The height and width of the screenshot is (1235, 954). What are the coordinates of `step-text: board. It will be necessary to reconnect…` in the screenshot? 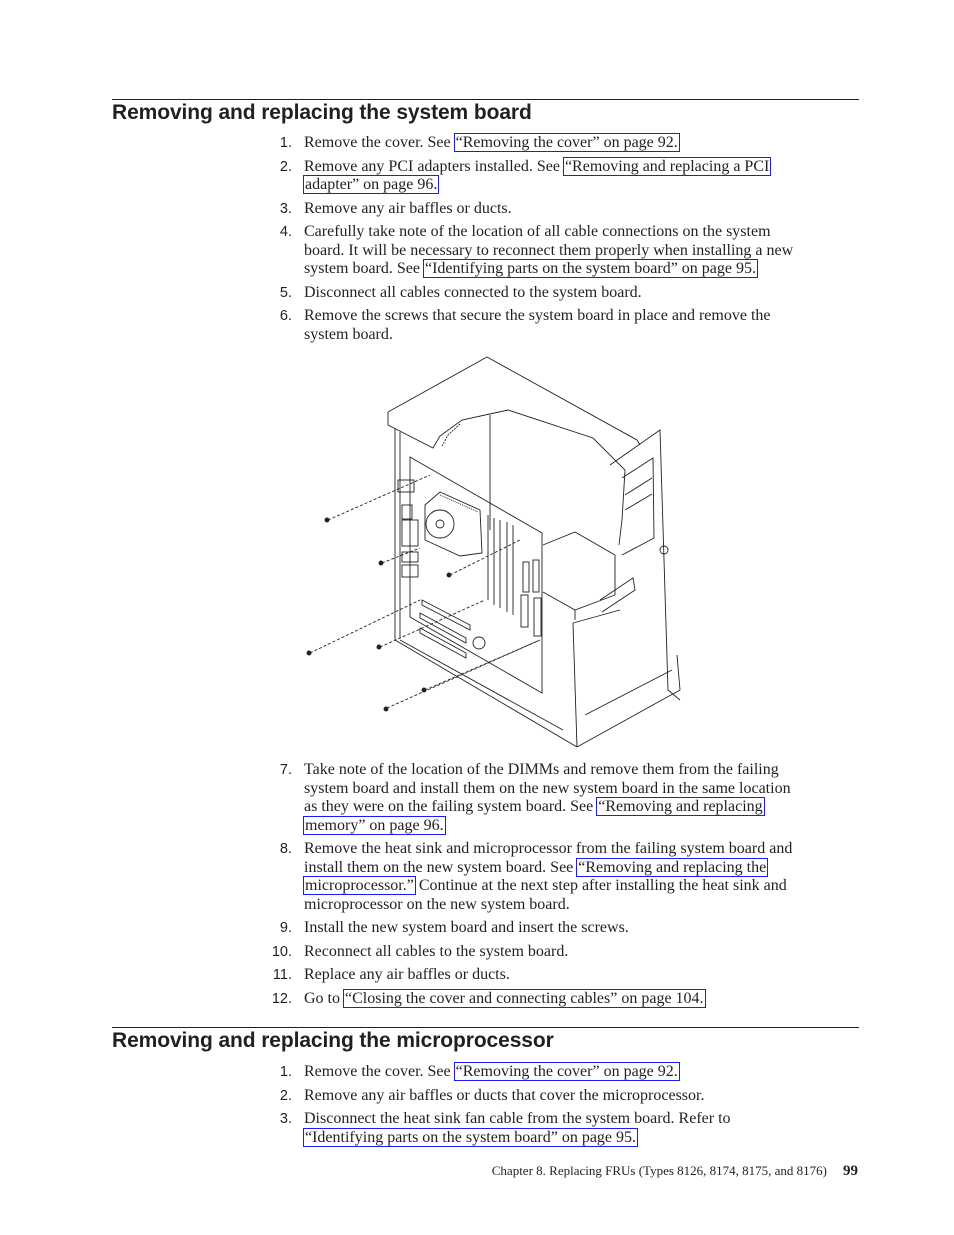 It's located at (549, 250).